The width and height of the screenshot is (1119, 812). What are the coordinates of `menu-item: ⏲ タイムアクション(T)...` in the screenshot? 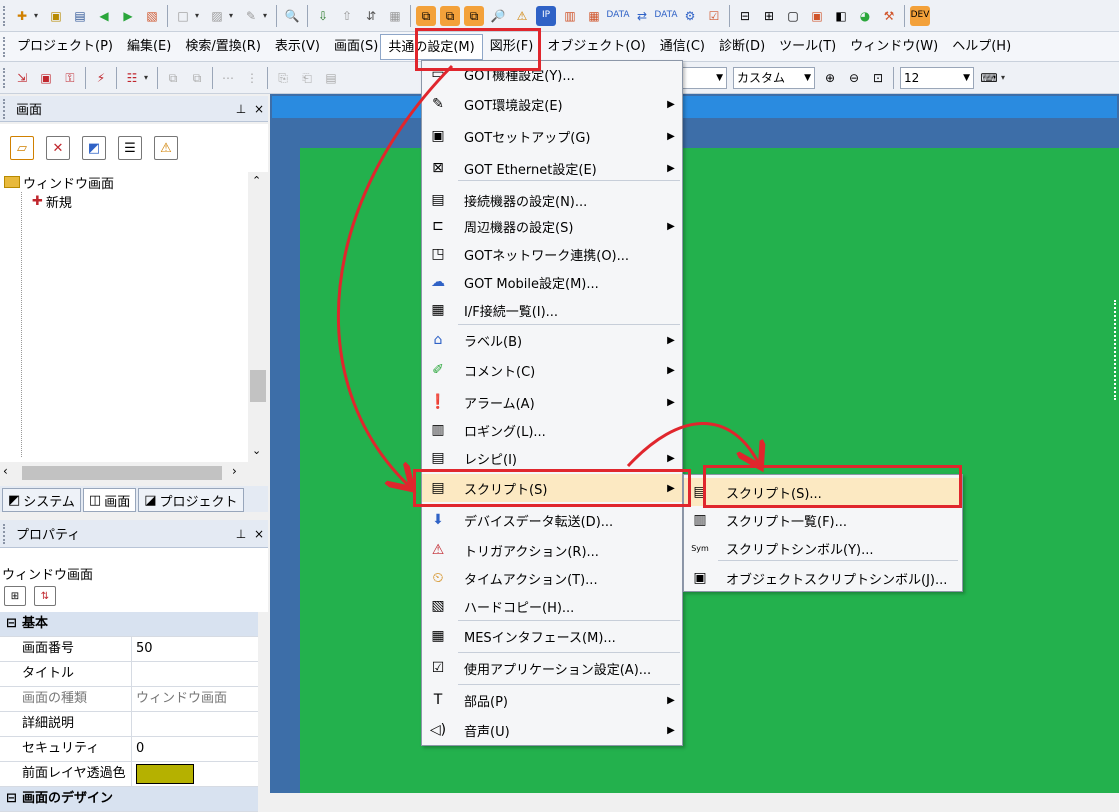 It's located at (552, 578).